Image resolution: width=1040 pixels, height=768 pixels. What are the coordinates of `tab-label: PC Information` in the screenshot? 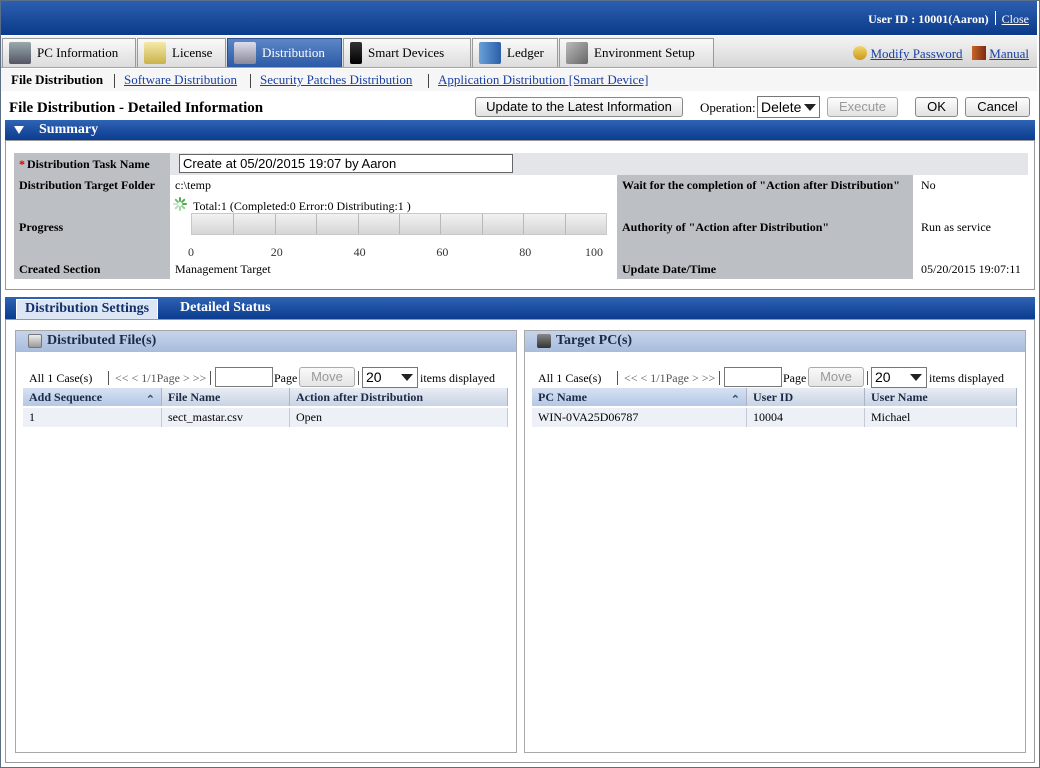 It's located at (78, 52).